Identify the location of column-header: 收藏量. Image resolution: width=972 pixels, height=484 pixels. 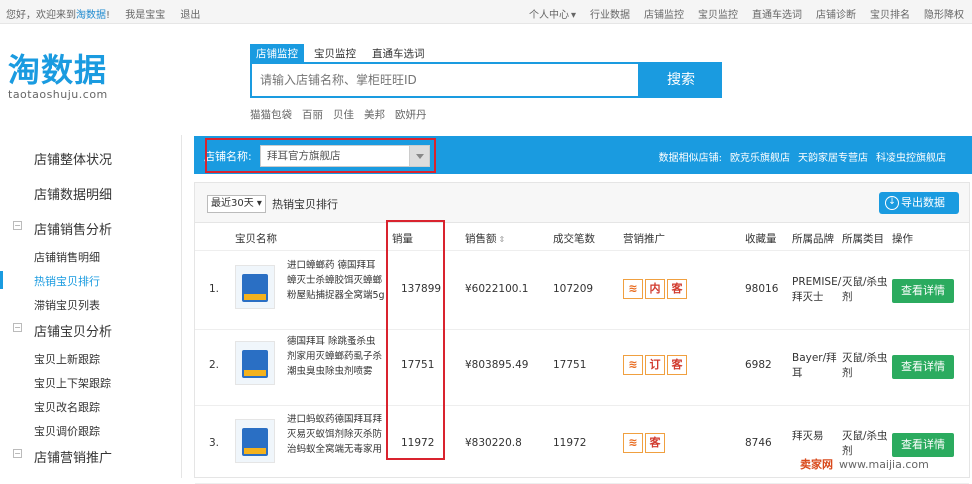
(761, 238).